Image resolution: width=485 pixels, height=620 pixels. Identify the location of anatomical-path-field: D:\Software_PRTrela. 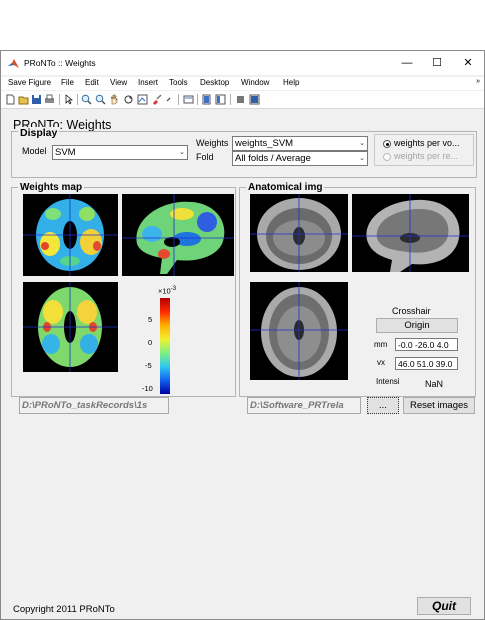
(304, 405).